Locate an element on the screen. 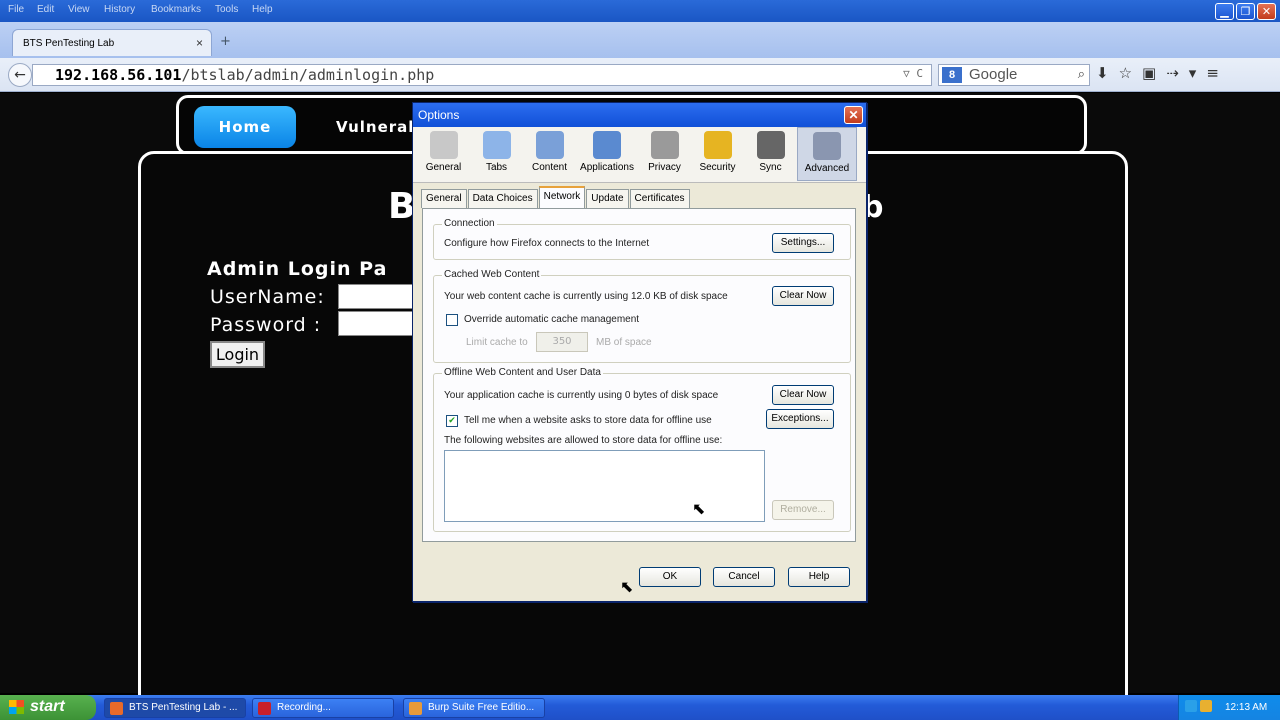 The width and height of the screenshot is (1280, 720). pane-label: Advanced is located at coordinates (827, 168).